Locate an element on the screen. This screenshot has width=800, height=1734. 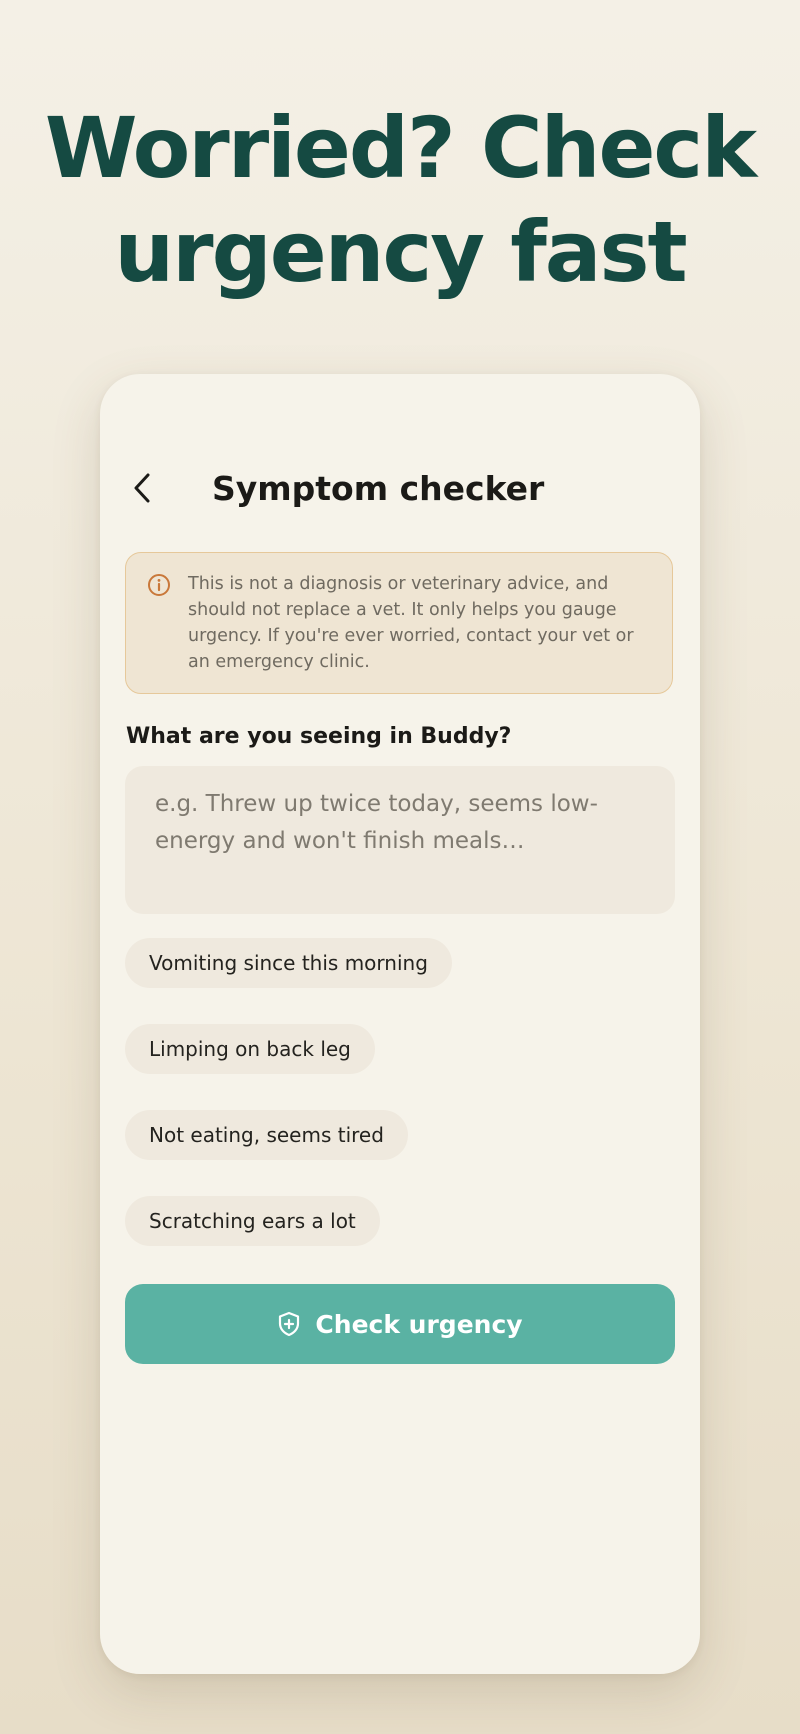
check-urgency-label: Check urgency is located at coordinates (419, 1324).